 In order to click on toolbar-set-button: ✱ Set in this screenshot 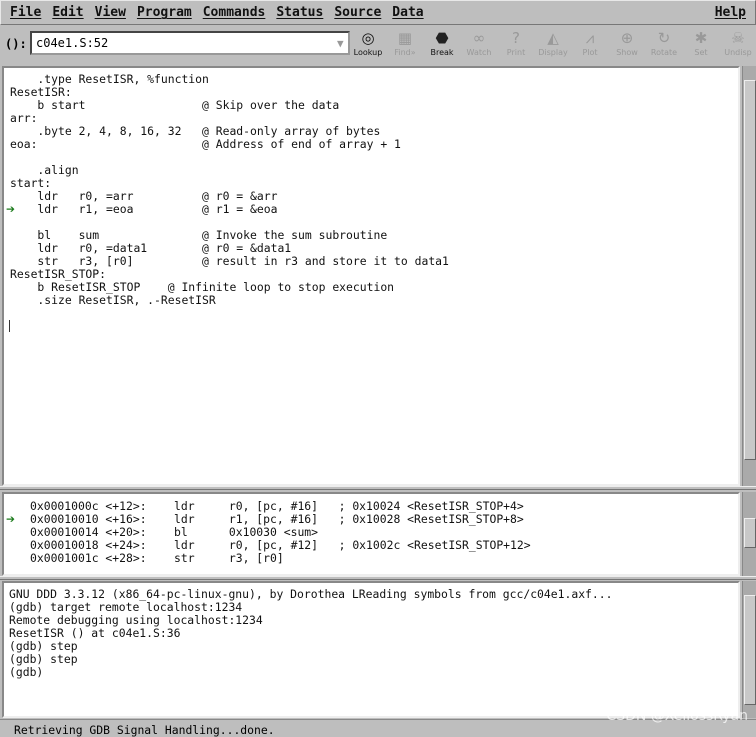, I will do `click(701, 42)`.